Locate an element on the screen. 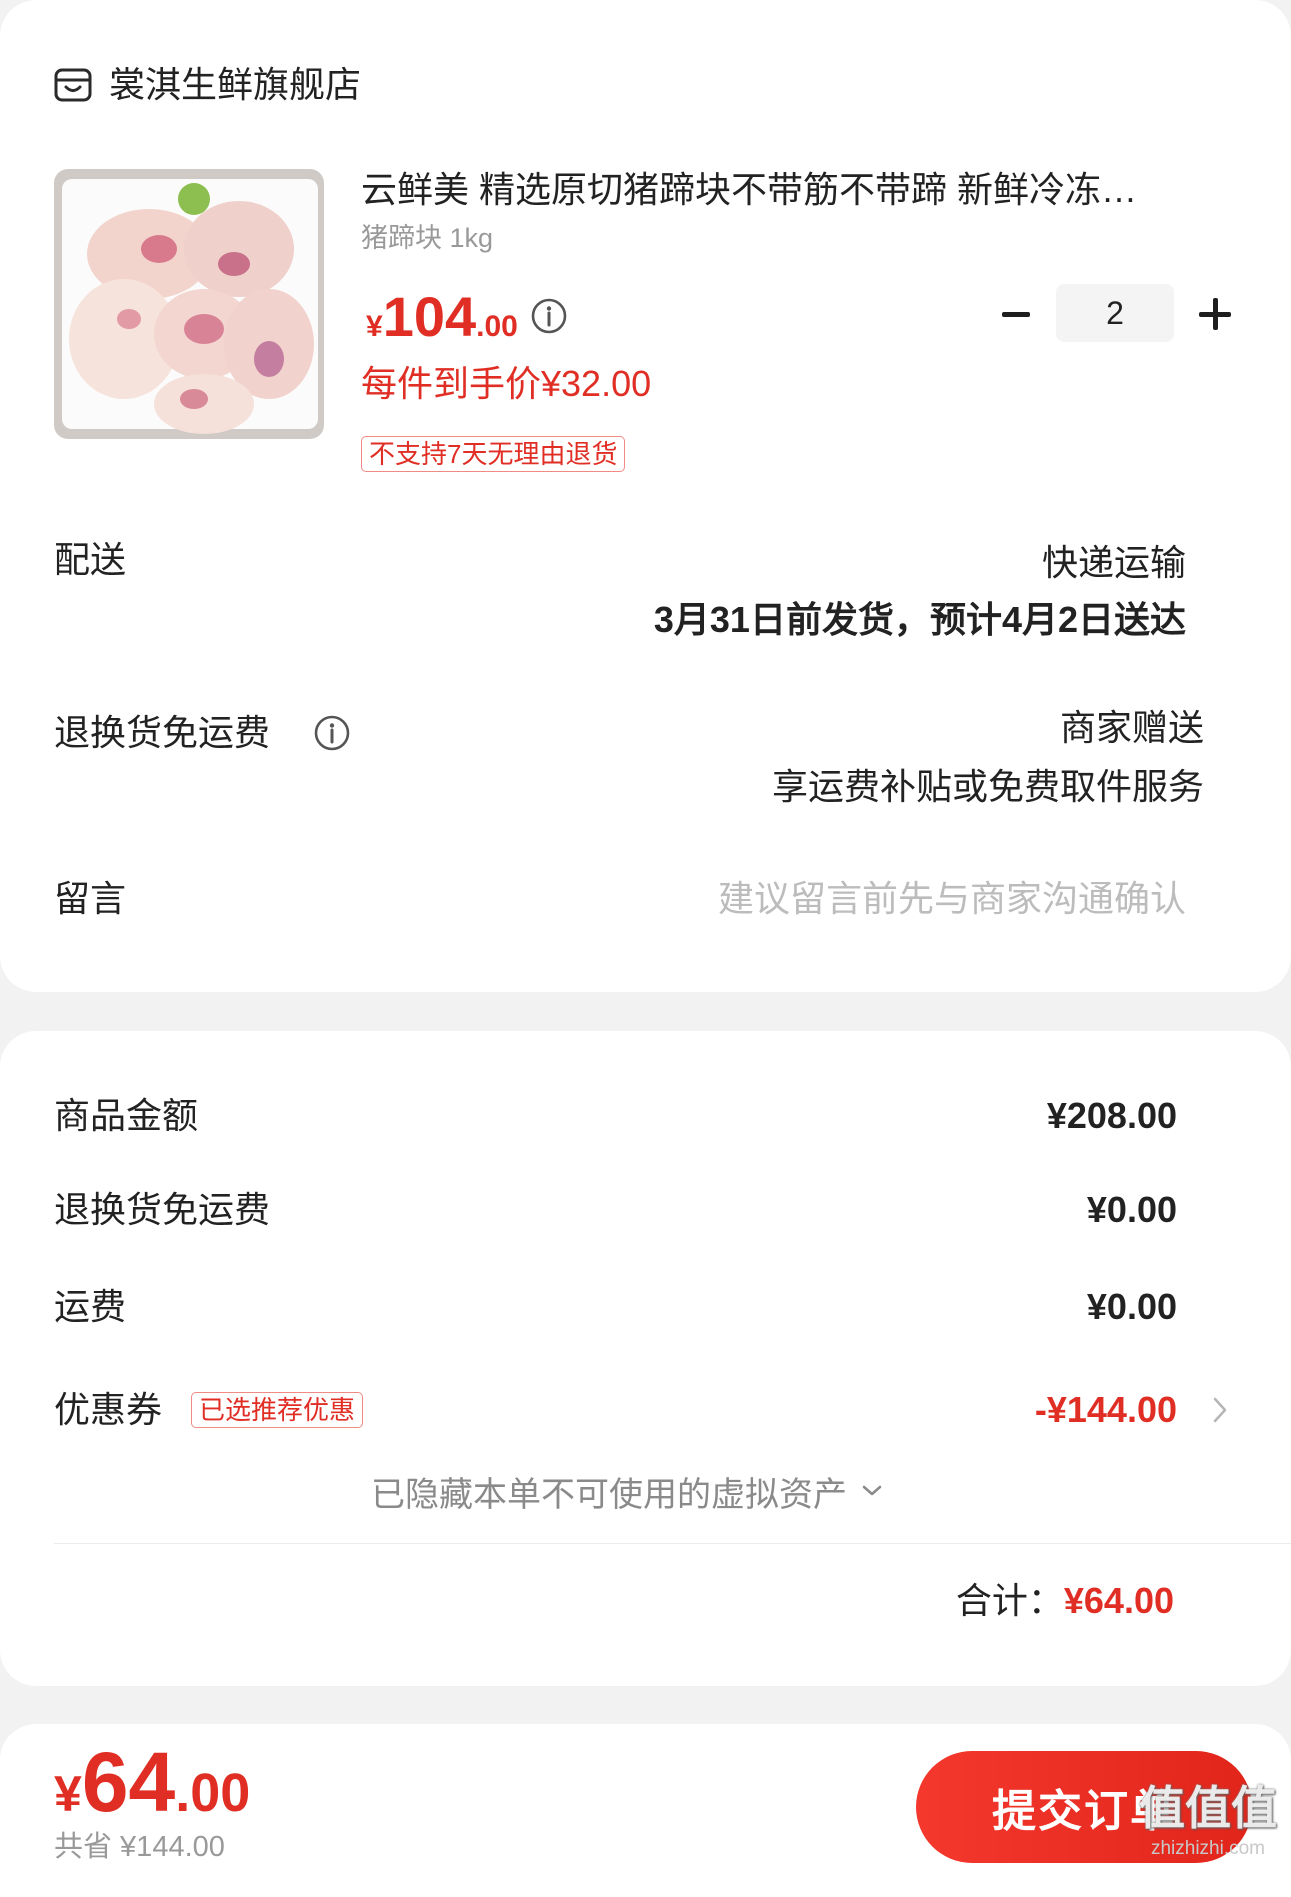 The height and width of the screenshot is (1897, 1291). plus-icon-vertical is located at coordinates (1215, 314).